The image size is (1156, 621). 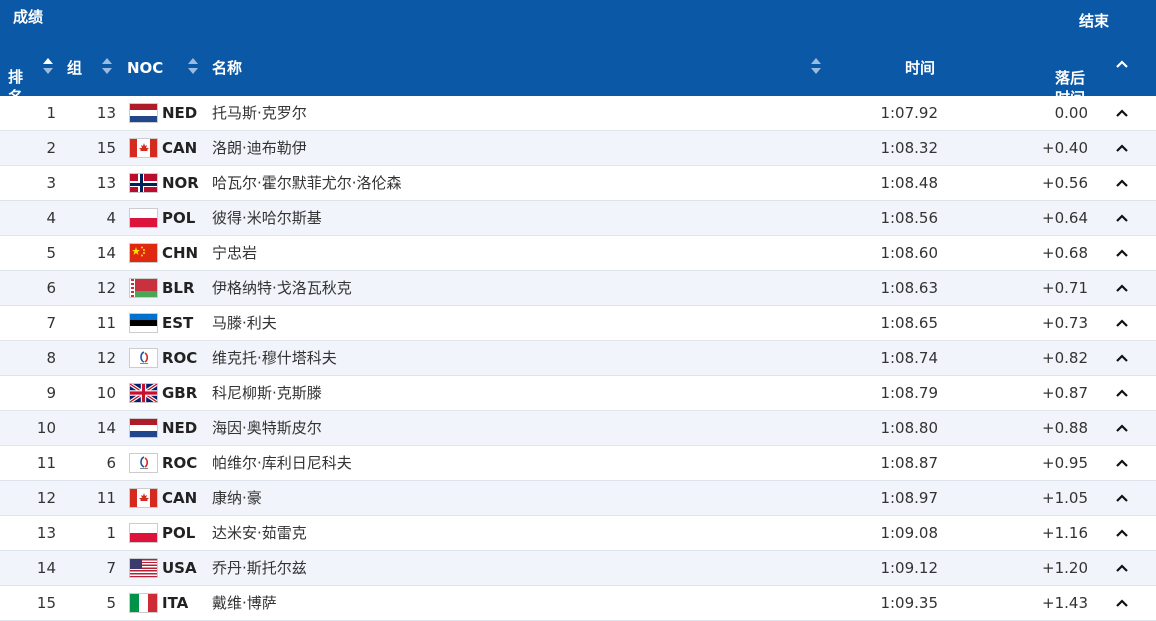 What do you see at coordinates (1065, 393) in the screenshot?
I see `gap-cell: +0.87` at bounding box center [1065, 393].